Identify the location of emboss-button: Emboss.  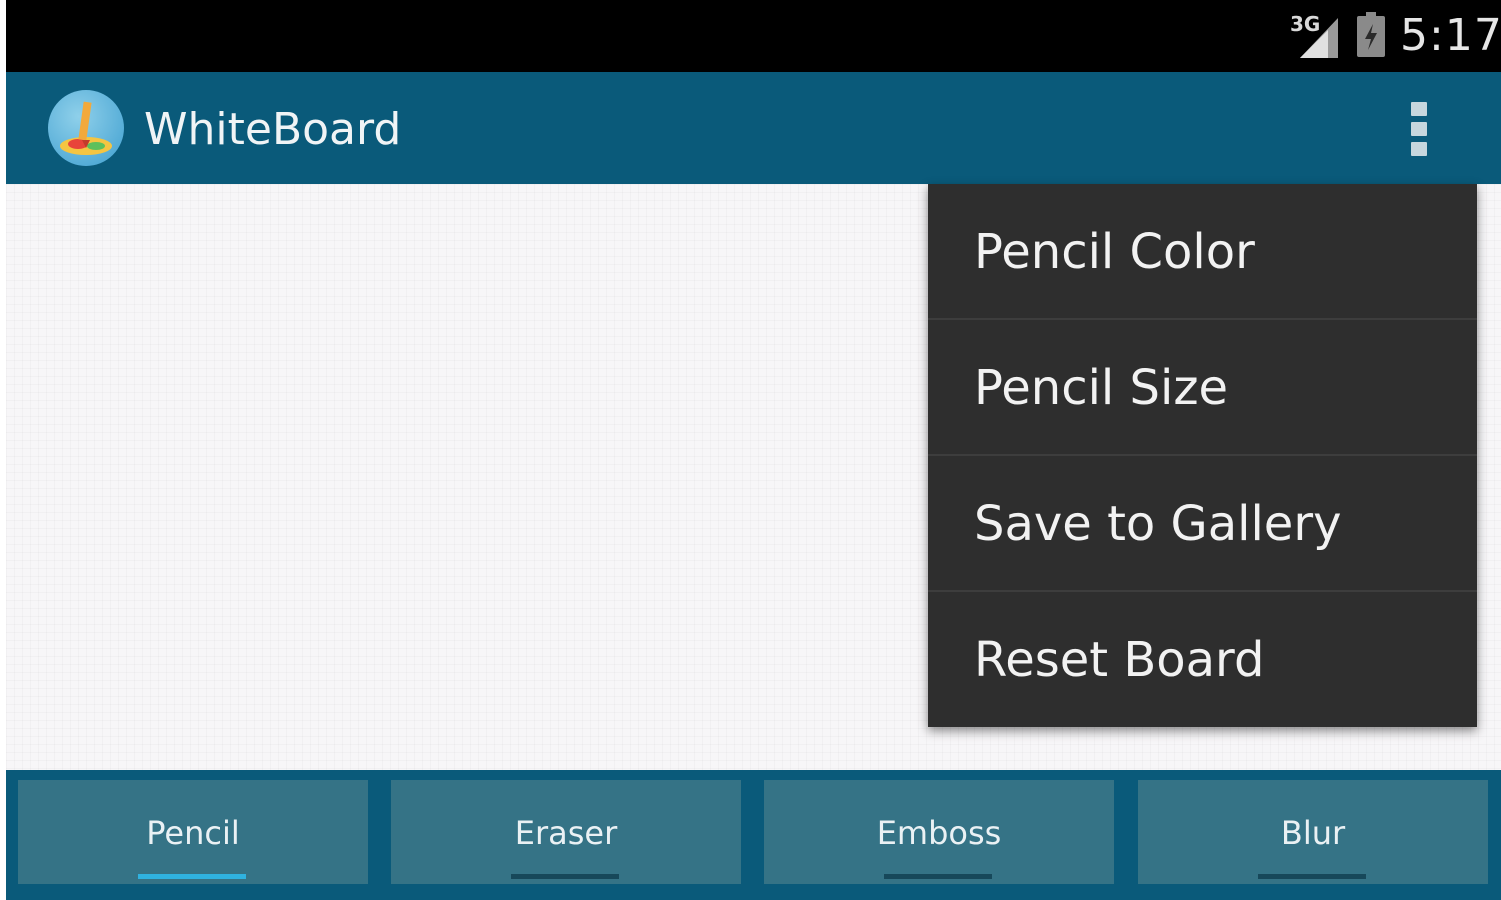
(939, 832).